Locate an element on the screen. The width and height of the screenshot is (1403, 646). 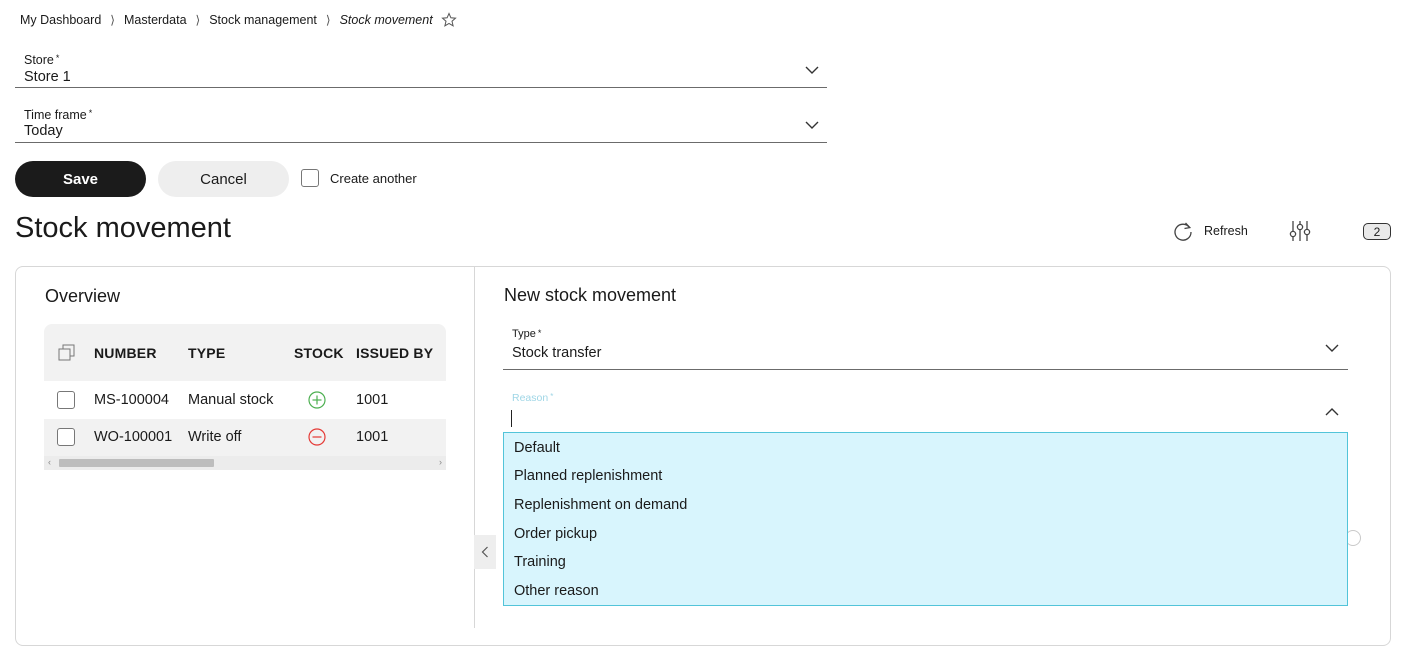
cell-type: Manual stock is located at coordinates (231, 400).